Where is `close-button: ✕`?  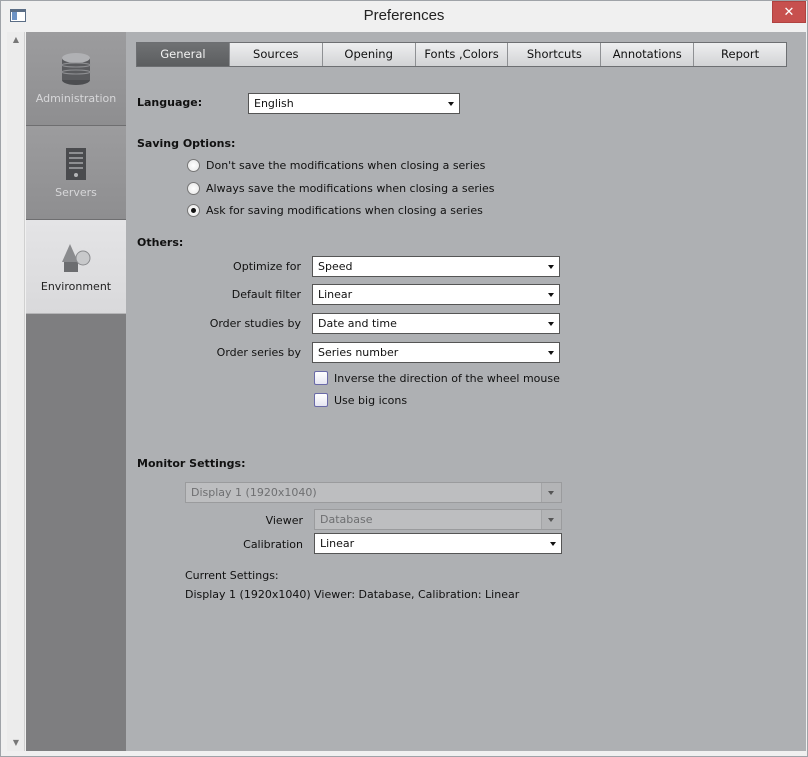
close-button: ✕ is located at coordinates (789, 12).